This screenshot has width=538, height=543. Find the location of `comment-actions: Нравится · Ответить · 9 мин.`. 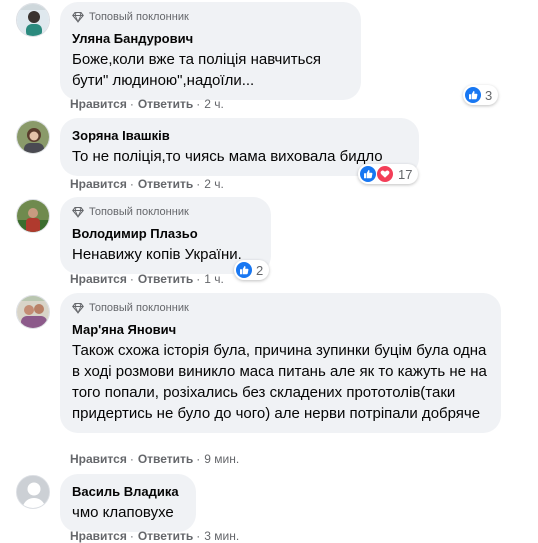

comment-actions: Нравится · Ответить · 9 мин. is located at coordinates (154, 459).